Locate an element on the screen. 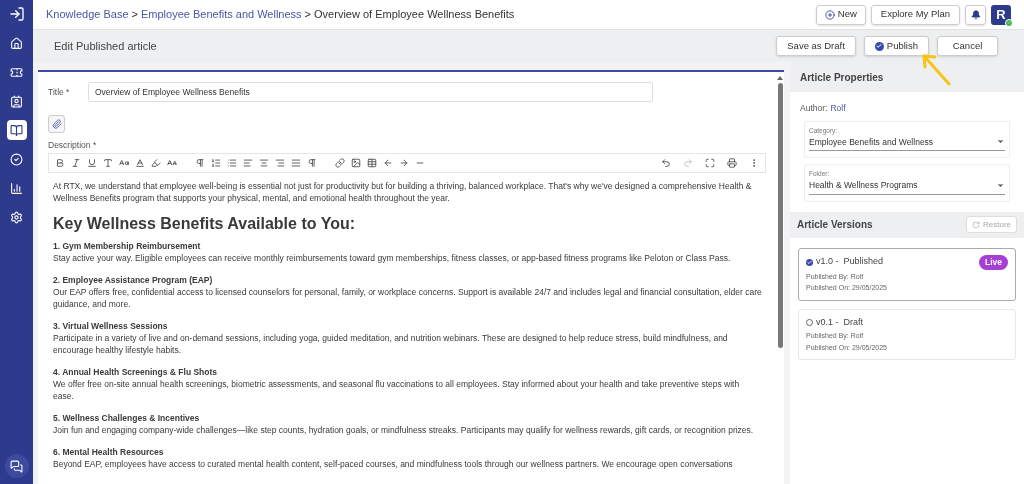 The height and width of the screenshot is (484, 1024). section-title: 3. Virtual Wellness Sessions is located at coordinates (111, 325).